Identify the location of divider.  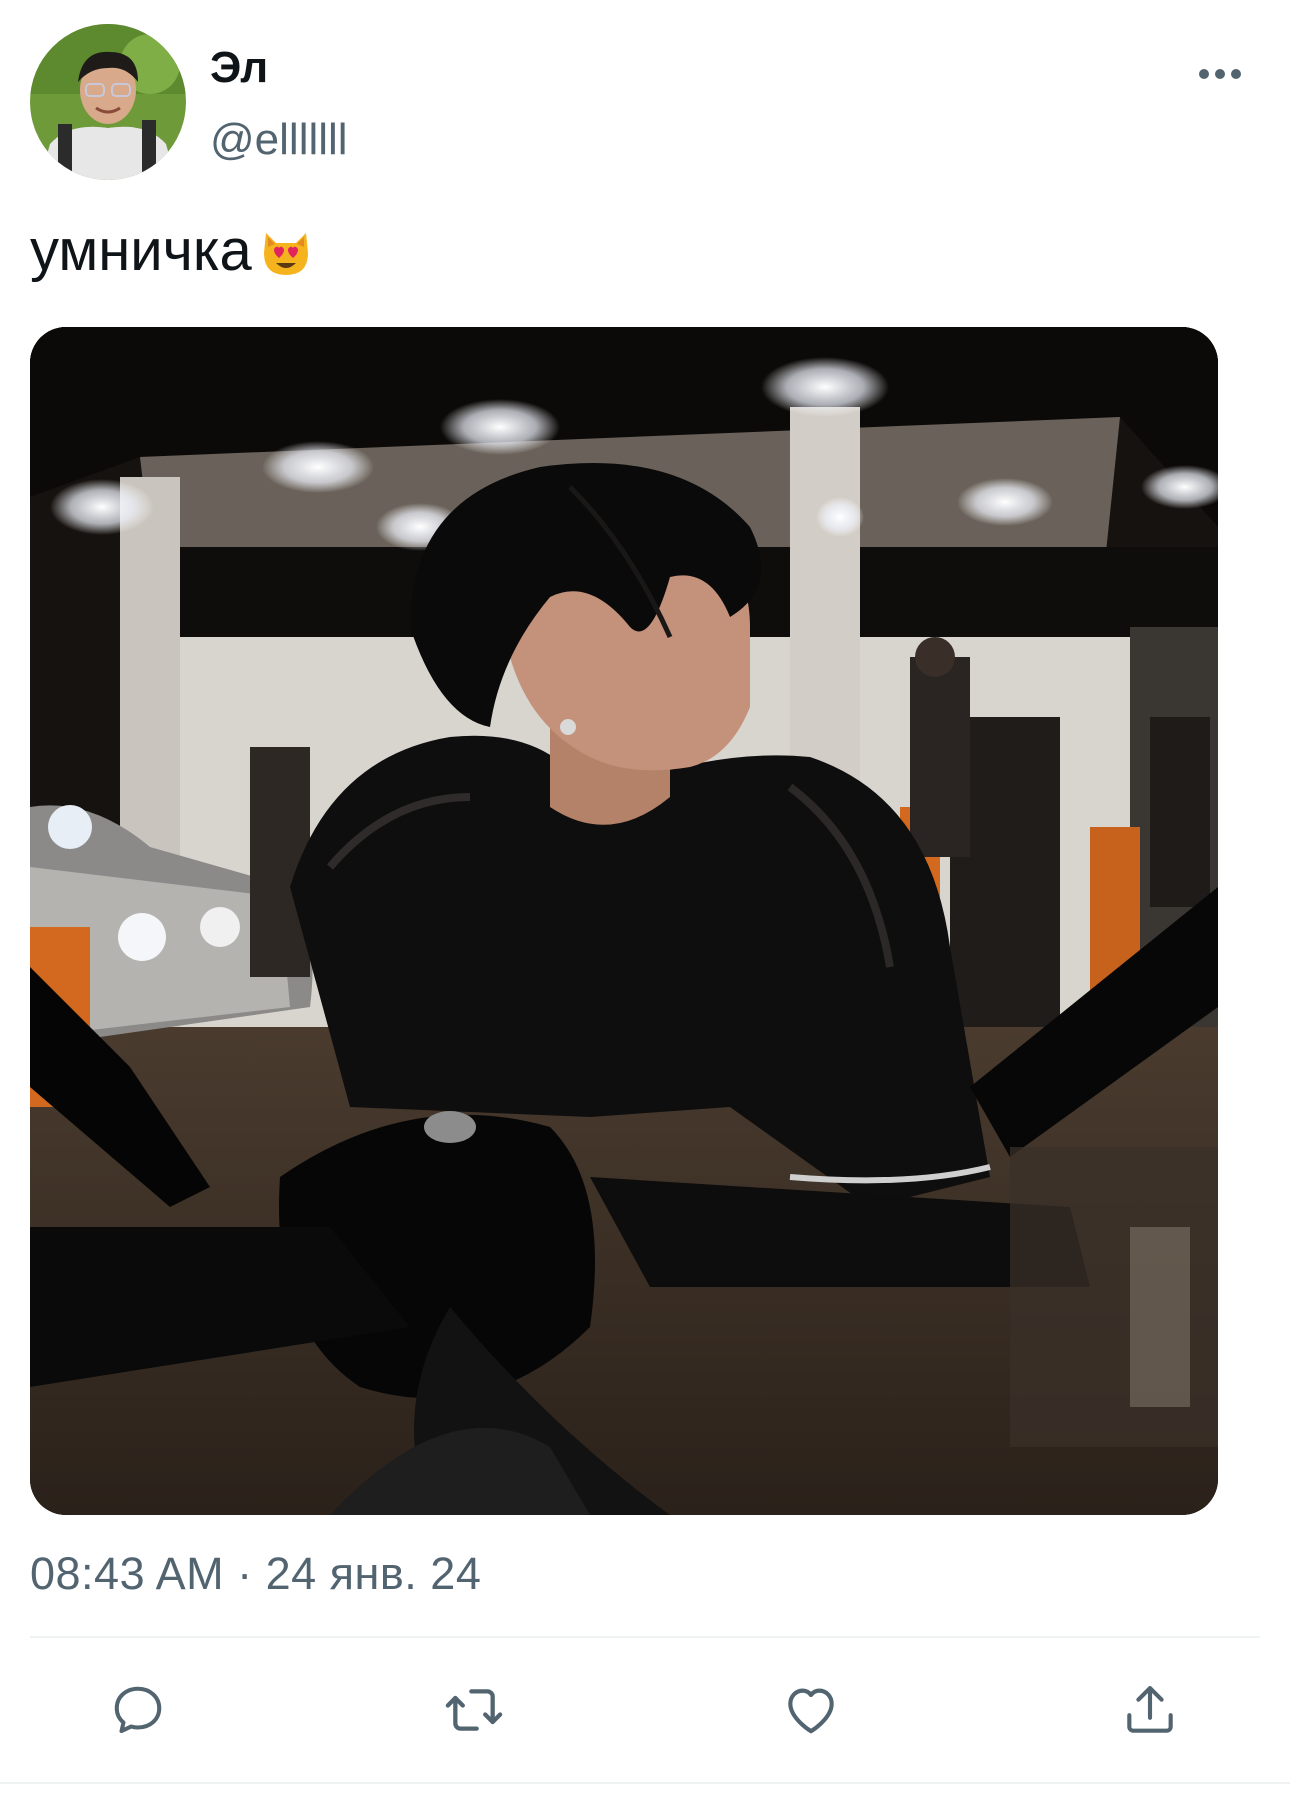
(645, 1637).